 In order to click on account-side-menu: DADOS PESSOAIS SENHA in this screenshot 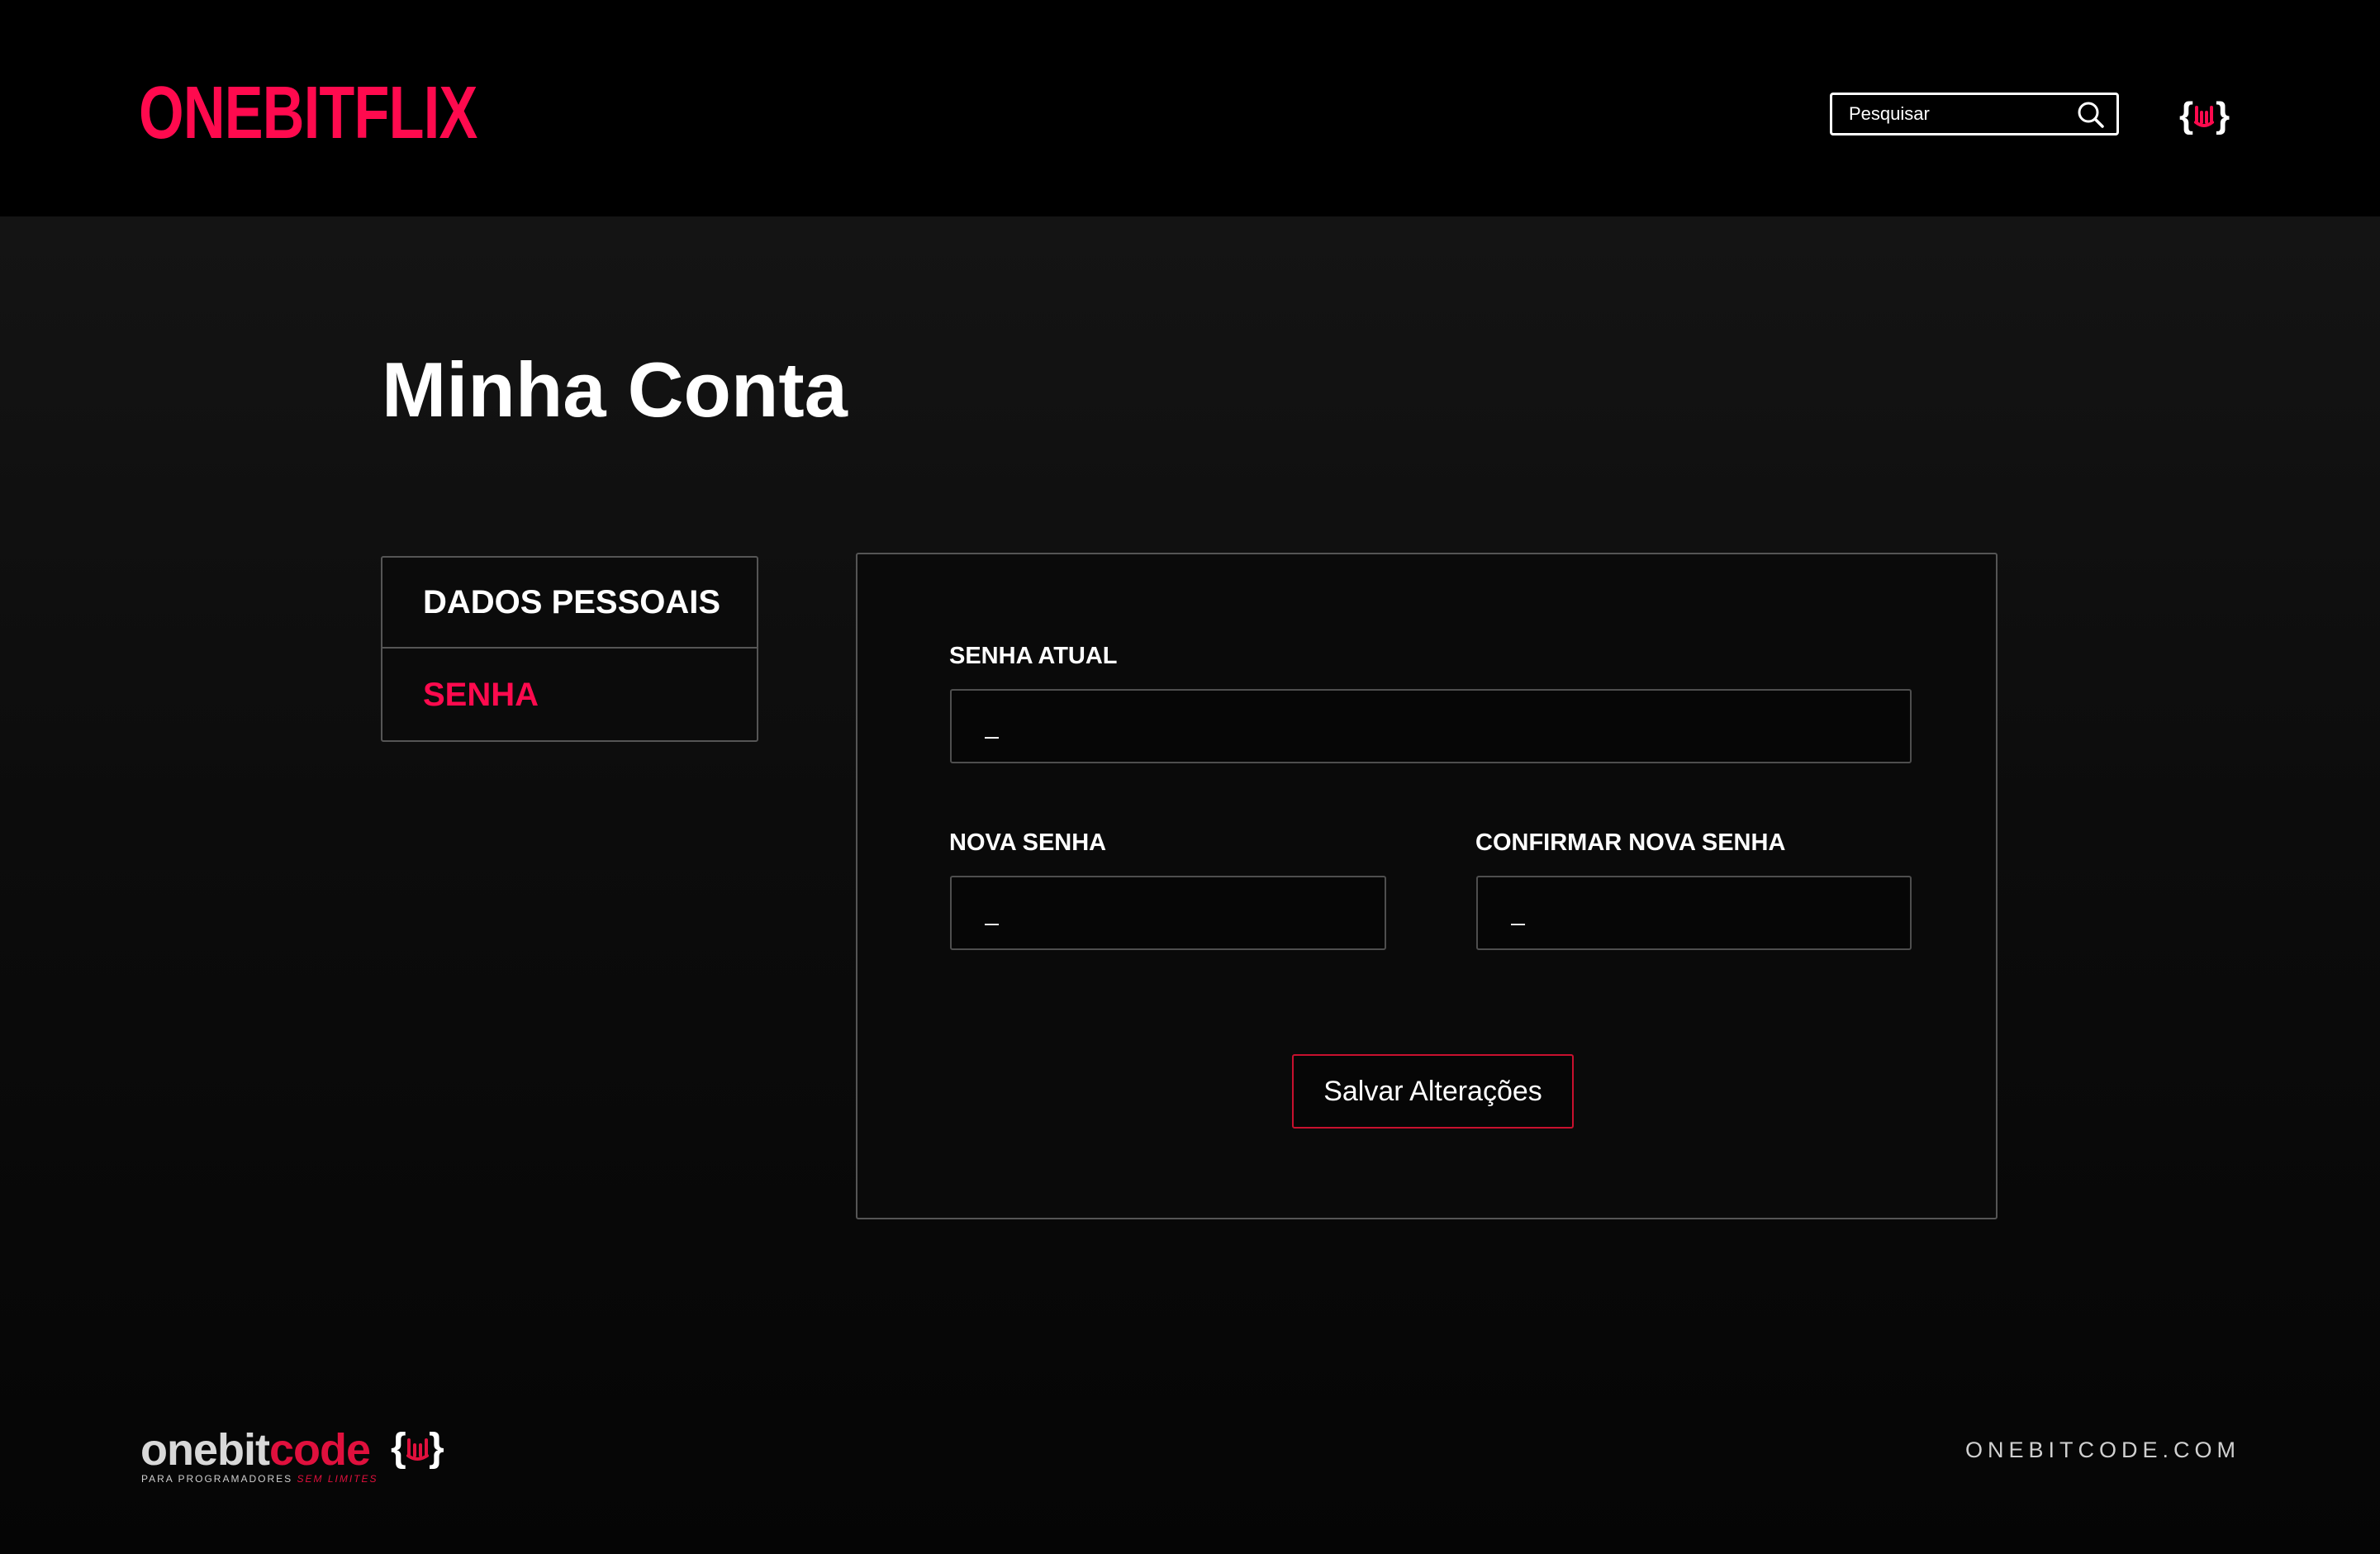, I will do `click(569, 649)`.